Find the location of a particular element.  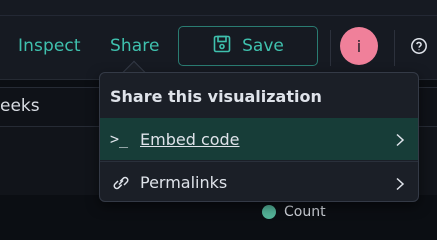

menu-item-label: Embed code is located at coordinates (190, 139).